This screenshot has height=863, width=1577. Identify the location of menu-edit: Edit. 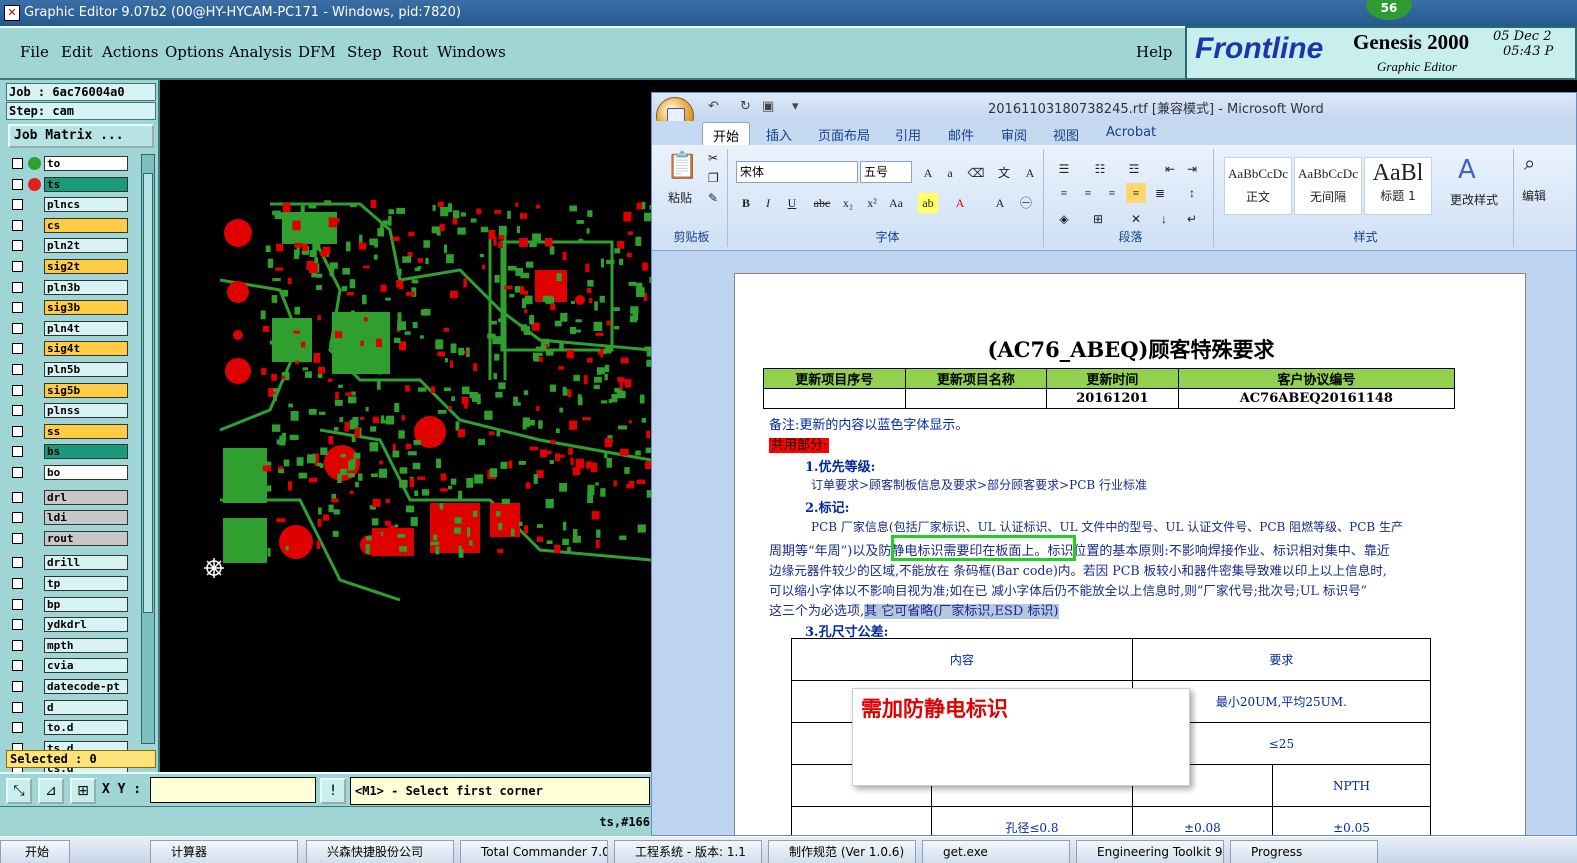
(76, 52).